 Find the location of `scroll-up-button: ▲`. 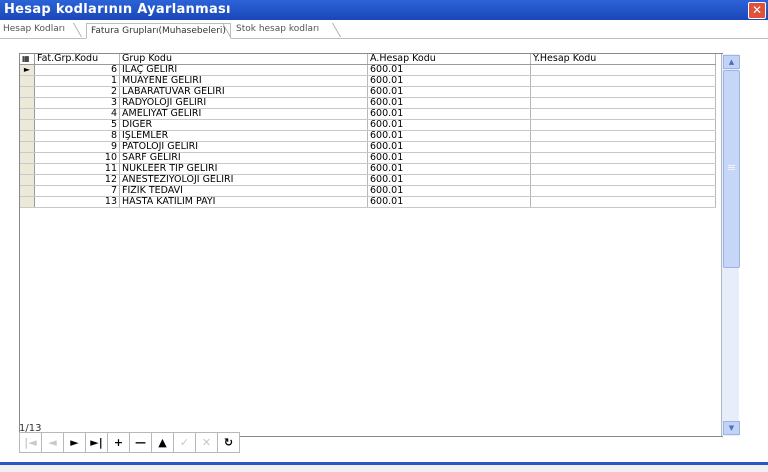

scroll-up-button: ▲ is located at coordinates (731, 62).